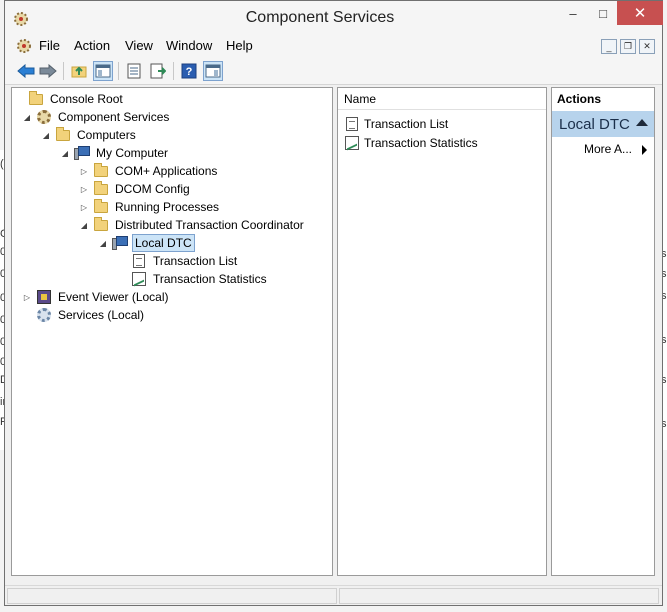 Image resolution: width=667 pixels, height=612 pixels. I want to click on tree-node-com-plus-applications: ▷ COM+ Applications, so click(149, 171).